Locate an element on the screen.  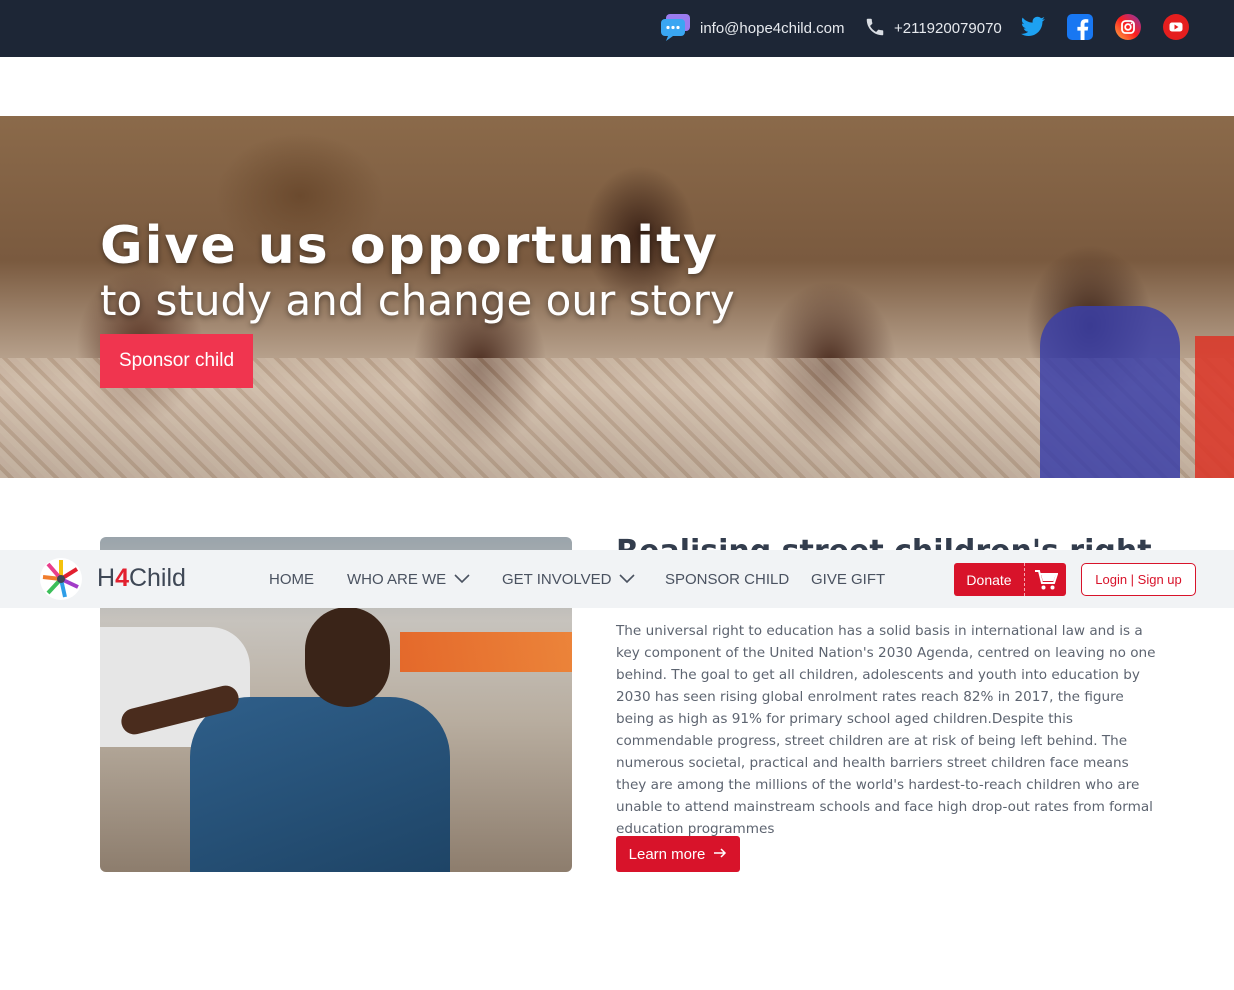
twitter-icon is located at coordinates (1032, 27).